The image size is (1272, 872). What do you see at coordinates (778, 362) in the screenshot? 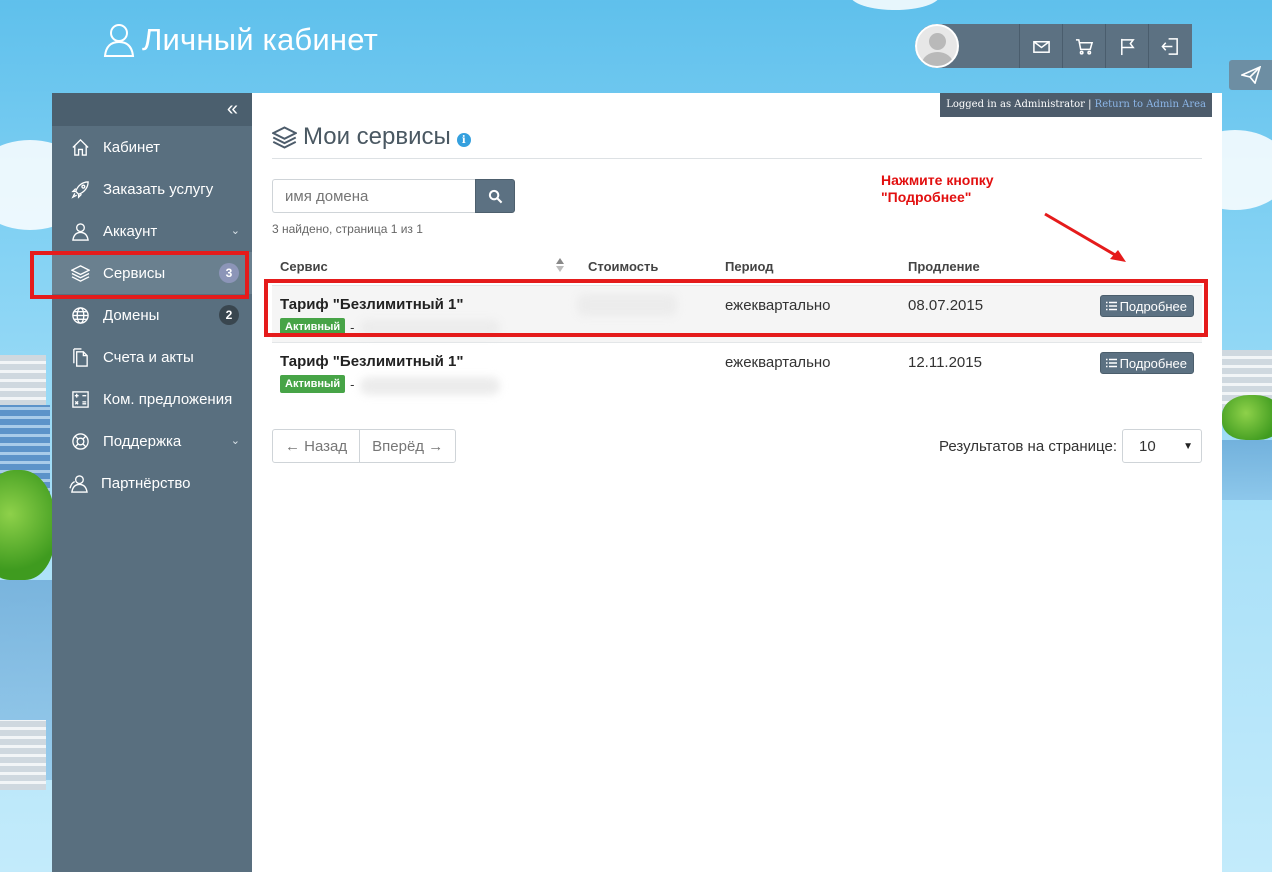
I see `billing-period: ежеквартально` at bounding box center [778, 362].